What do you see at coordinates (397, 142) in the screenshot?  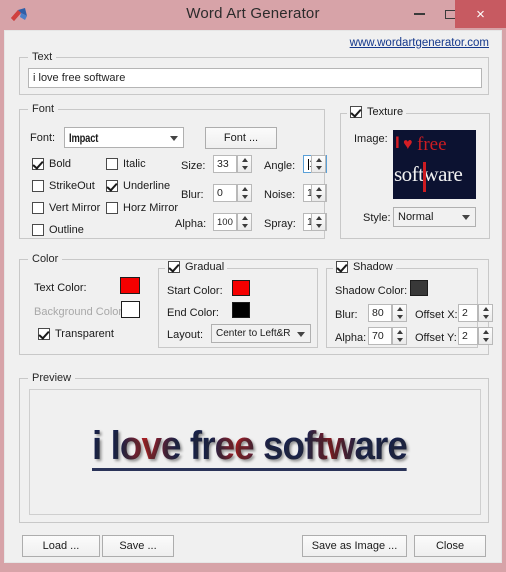 I see `texture-i: I` at bounding box center [397, 142].